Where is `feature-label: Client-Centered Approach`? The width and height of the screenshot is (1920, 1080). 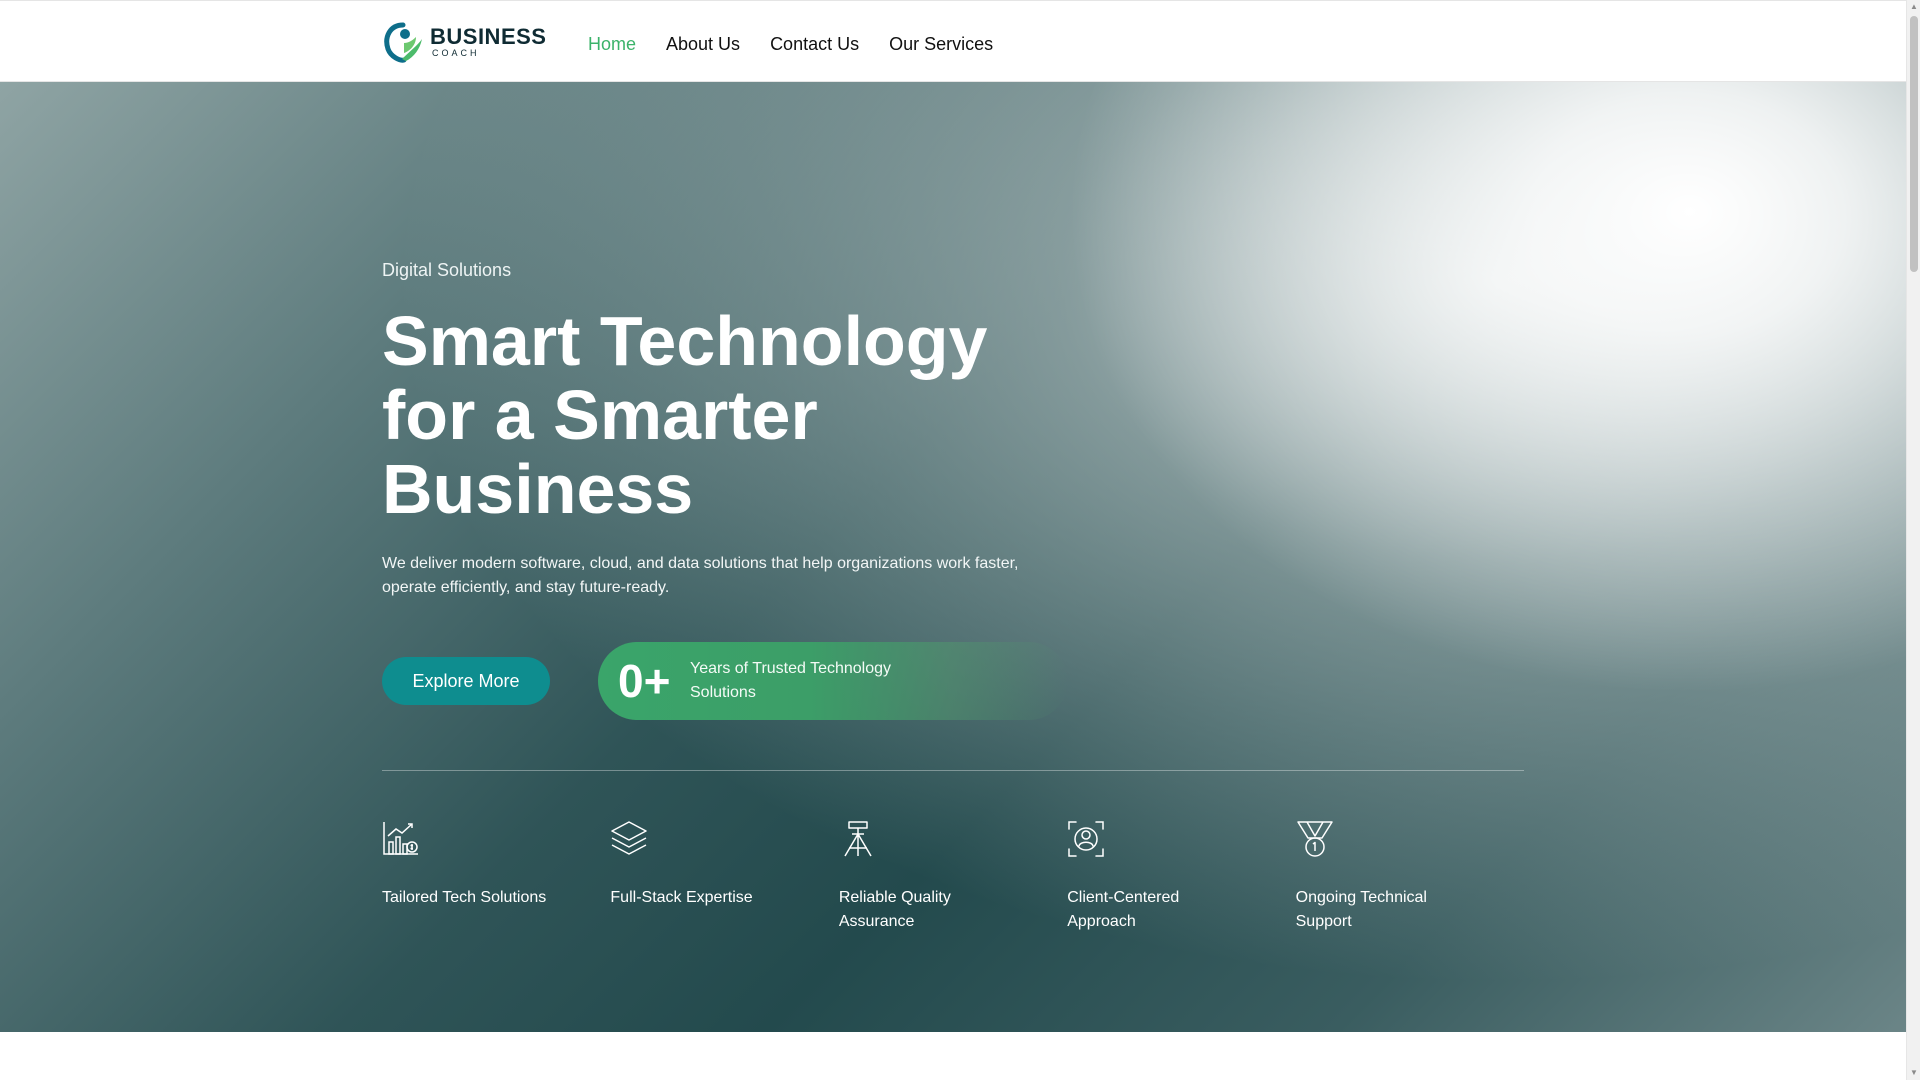 feature-label: Client-Centered Approach is located at coordinates (1123, 909).